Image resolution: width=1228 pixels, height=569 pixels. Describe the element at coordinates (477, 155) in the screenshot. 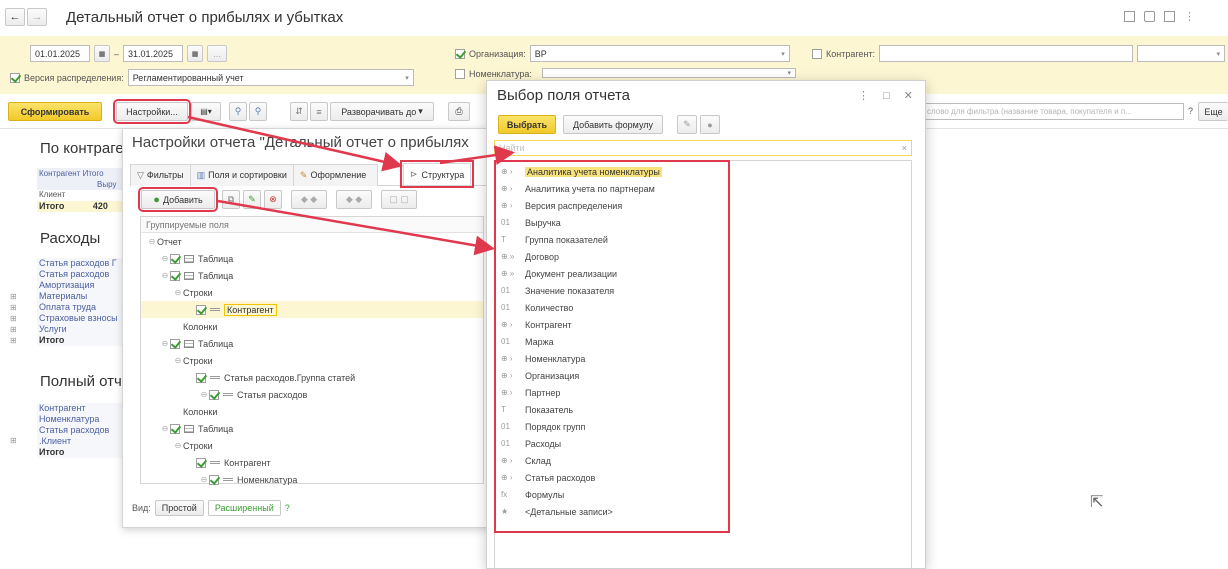

I see `arrow-structure-to-dialog` at that location.